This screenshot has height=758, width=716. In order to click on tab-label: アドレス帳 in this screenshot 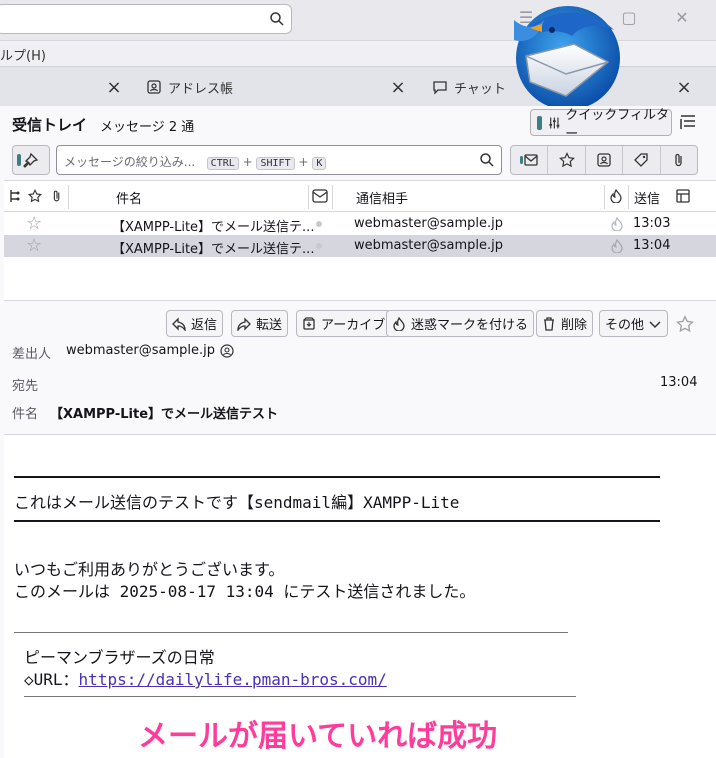, I will do `click(201, 89)`.